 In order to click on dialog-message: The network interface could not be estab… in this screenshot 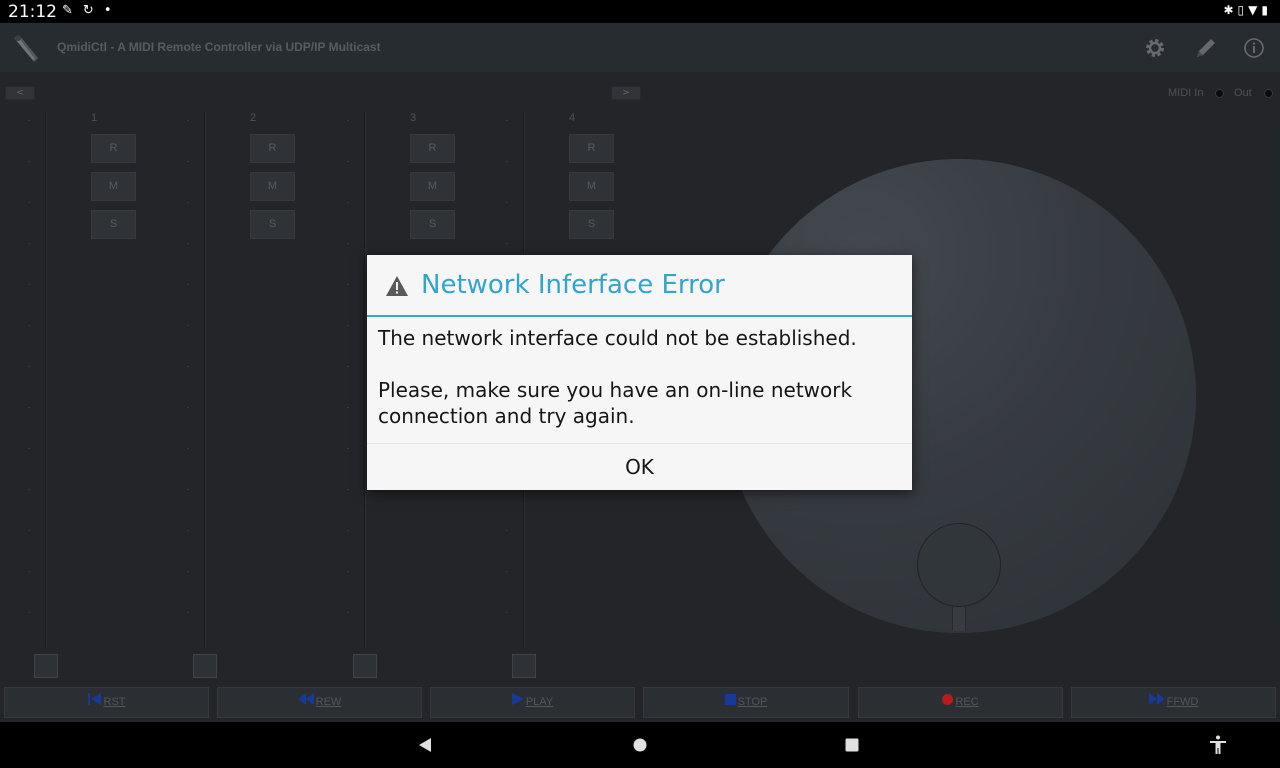, I will do `click(617, 377)`.